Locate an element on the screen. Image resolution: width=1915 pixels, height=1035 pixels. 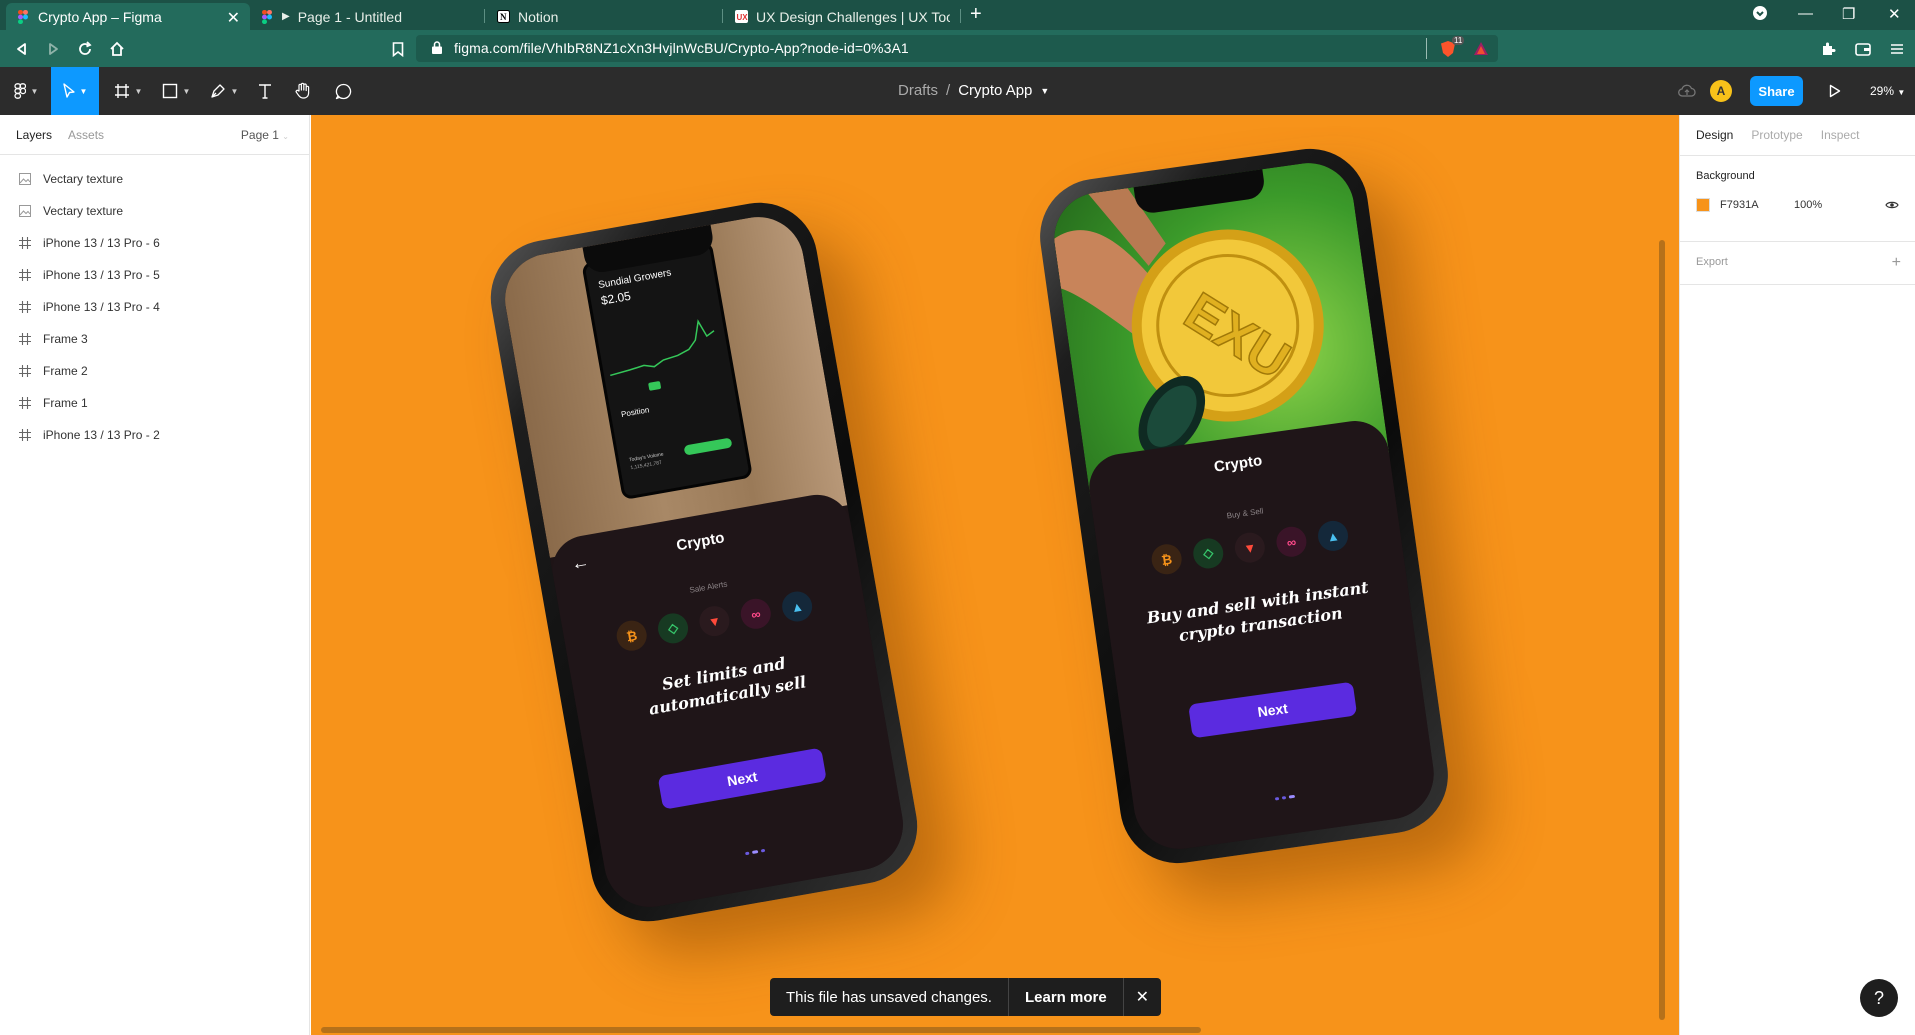
chevron-down-icon: ⌄ is located at coordinates (285, 136).